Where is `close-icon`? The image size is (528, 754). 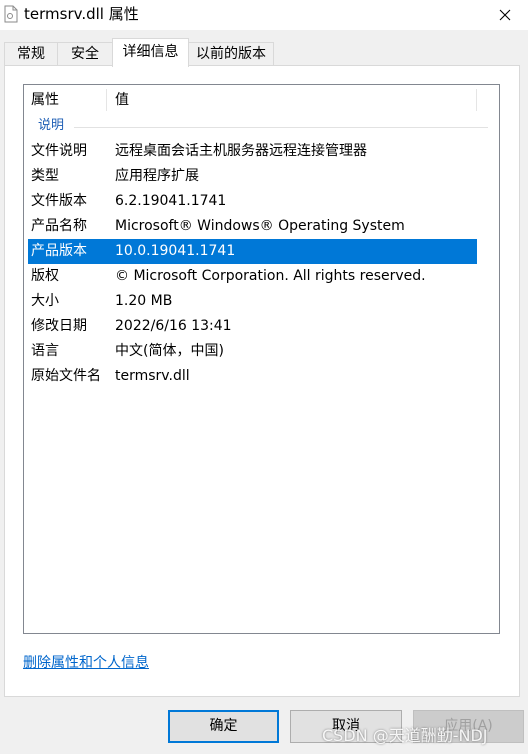
close-icon is located at coordinates (505, 15).